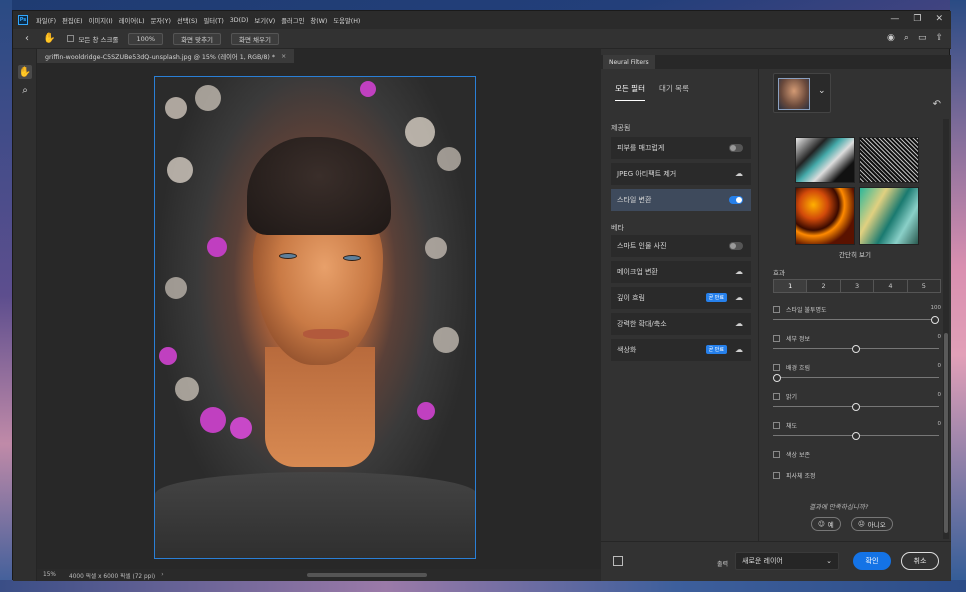 The height and width of the screenshot is (592, 966). Describe the element at coordinates (255, 38) in the screenshot. I see `fill-screen-button: 화면 채우기` at that location.